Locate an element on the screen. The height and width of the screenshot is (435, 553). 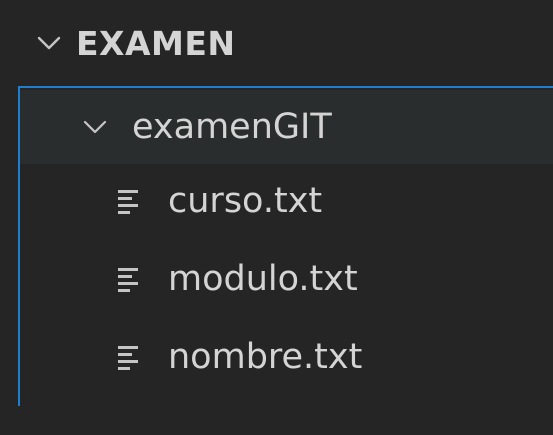
explorer-empty-area is located at coordinates (276, 420).